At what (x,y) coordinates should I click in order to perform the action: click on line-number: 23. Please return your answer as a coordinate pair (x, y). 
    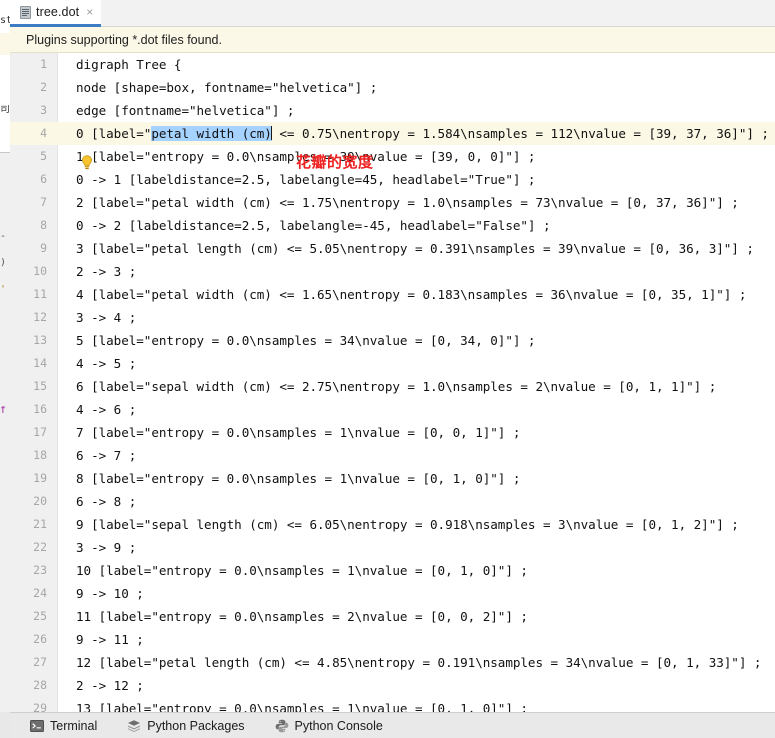
    Looking at the image, I should click on (34, 570).